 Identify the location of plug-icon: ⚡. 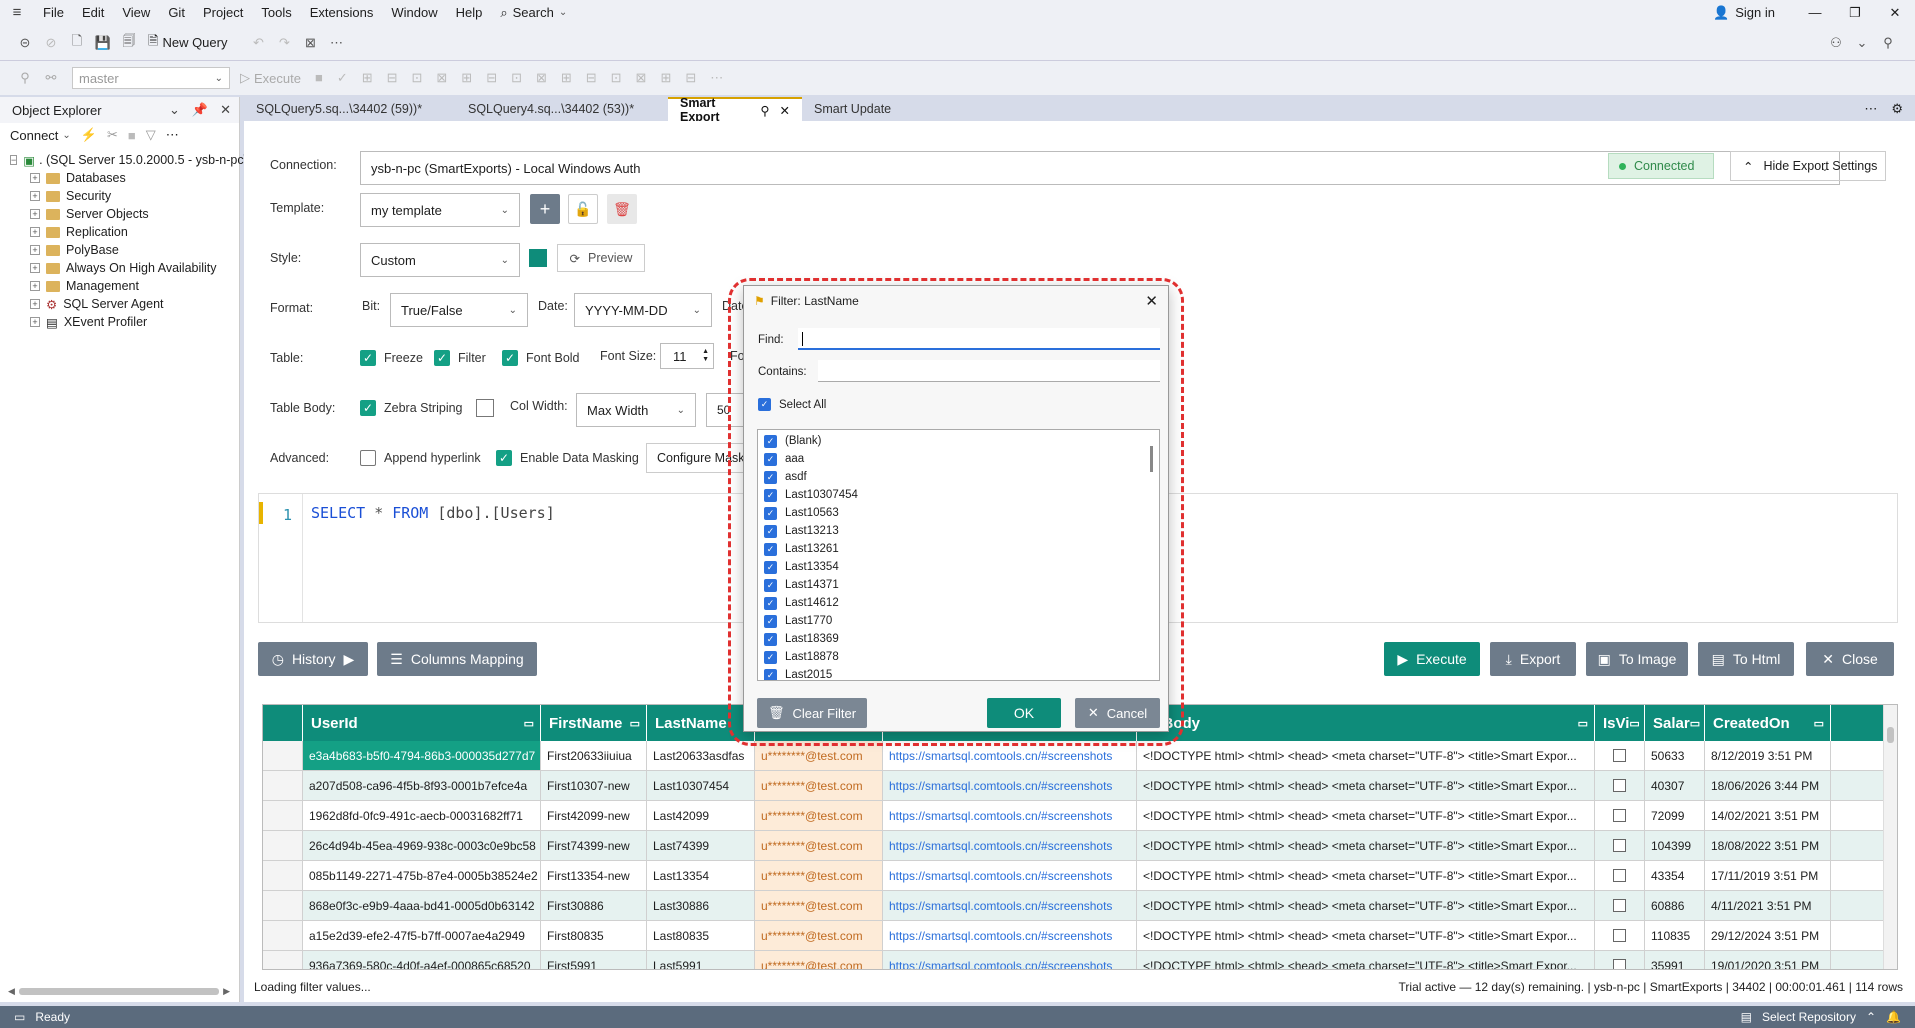
(89, 135).